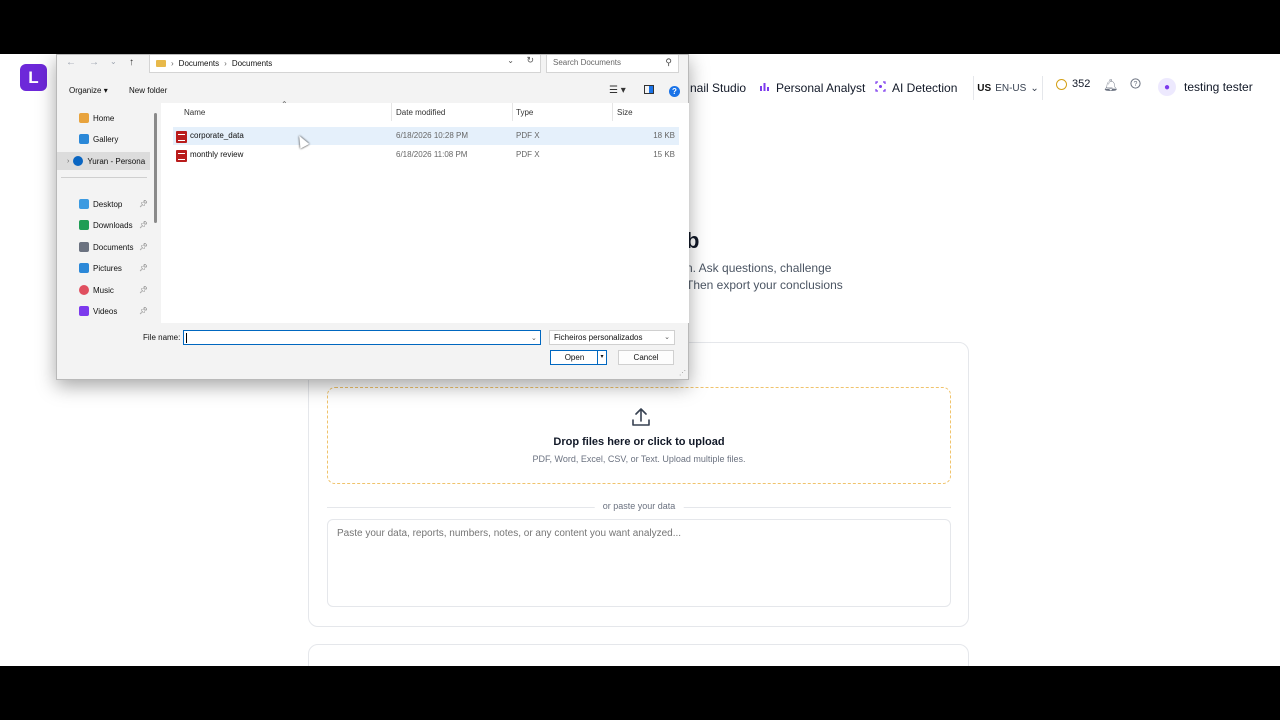 This screenshot has height=720, width=1280. I want to click on bar-chart-icon, so click(764, 88).